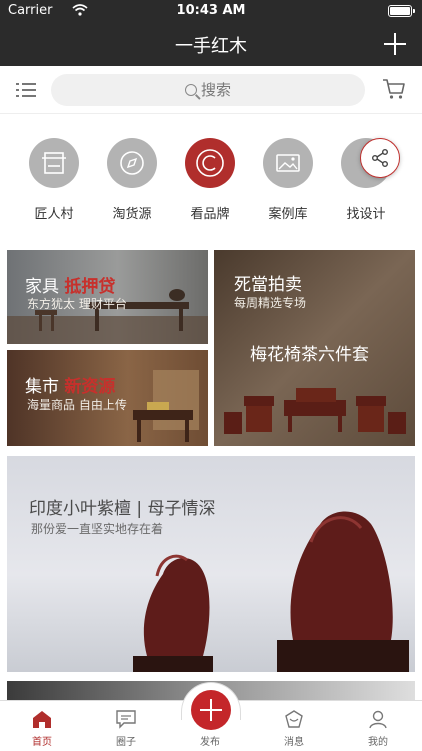 This screenshot has width=422, height=751. I want to click on category-label: 淘货源, so click(132, 214).